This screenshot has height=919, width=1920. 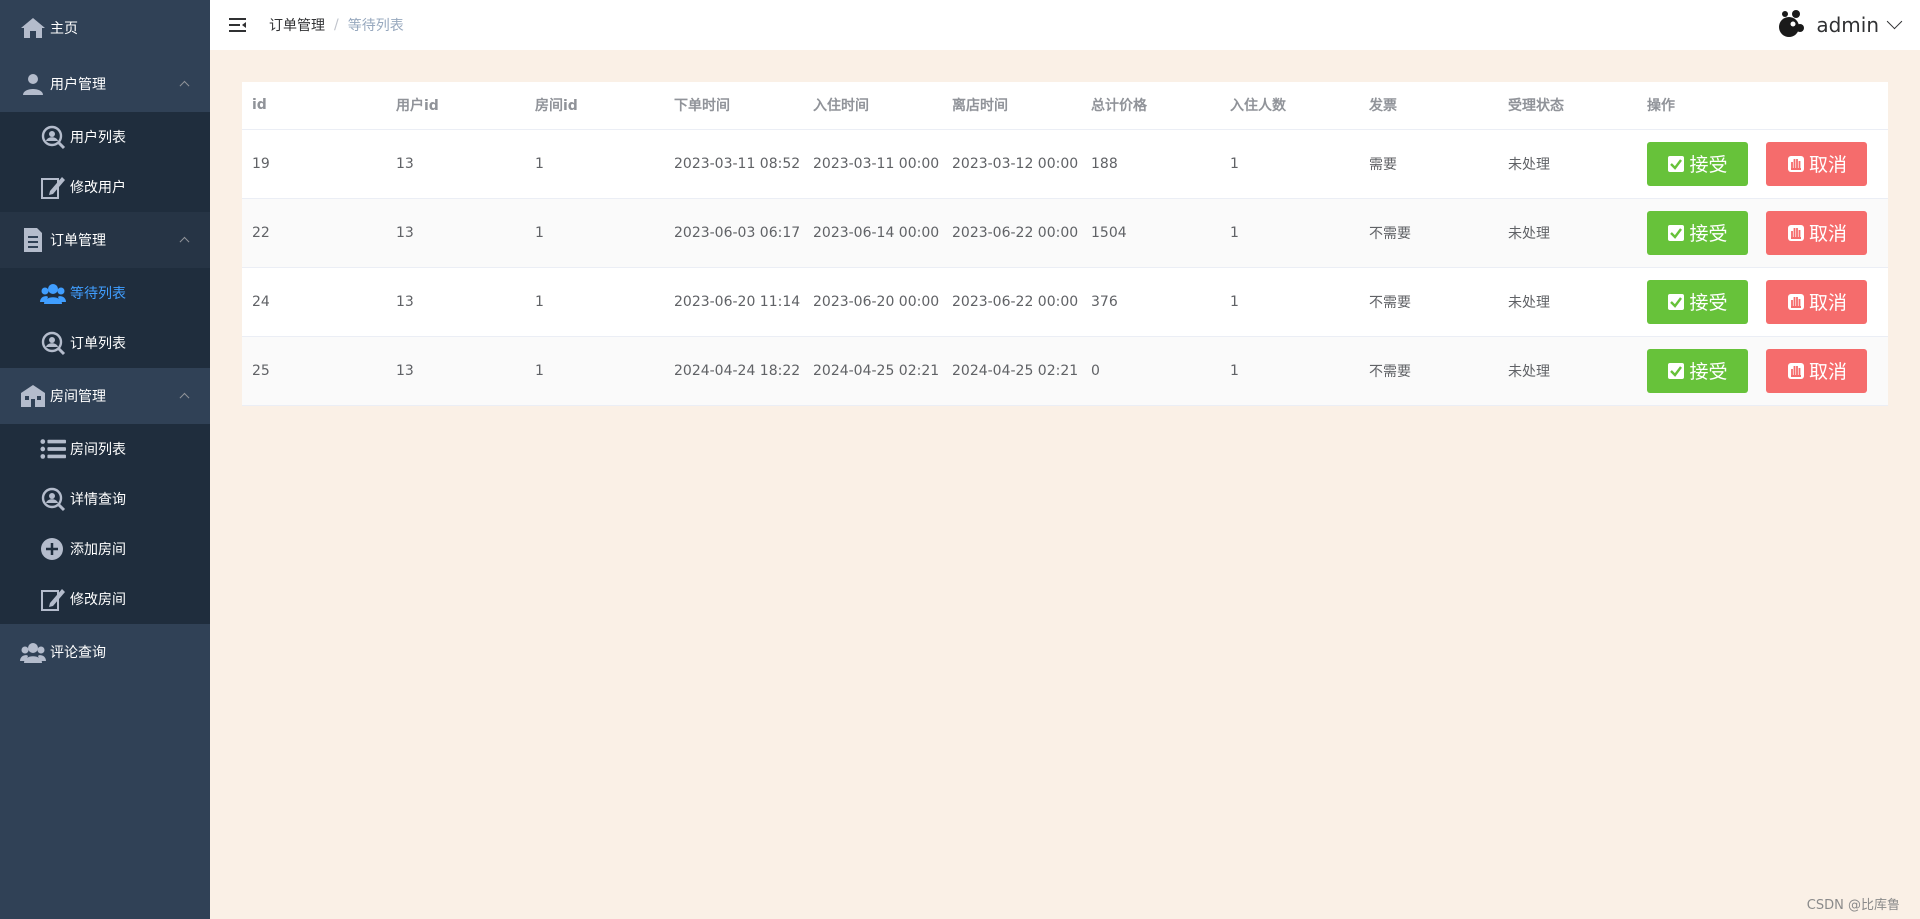 I want to click on sidebar-item-user-list: 用户列表, so click(x=105, y=137).